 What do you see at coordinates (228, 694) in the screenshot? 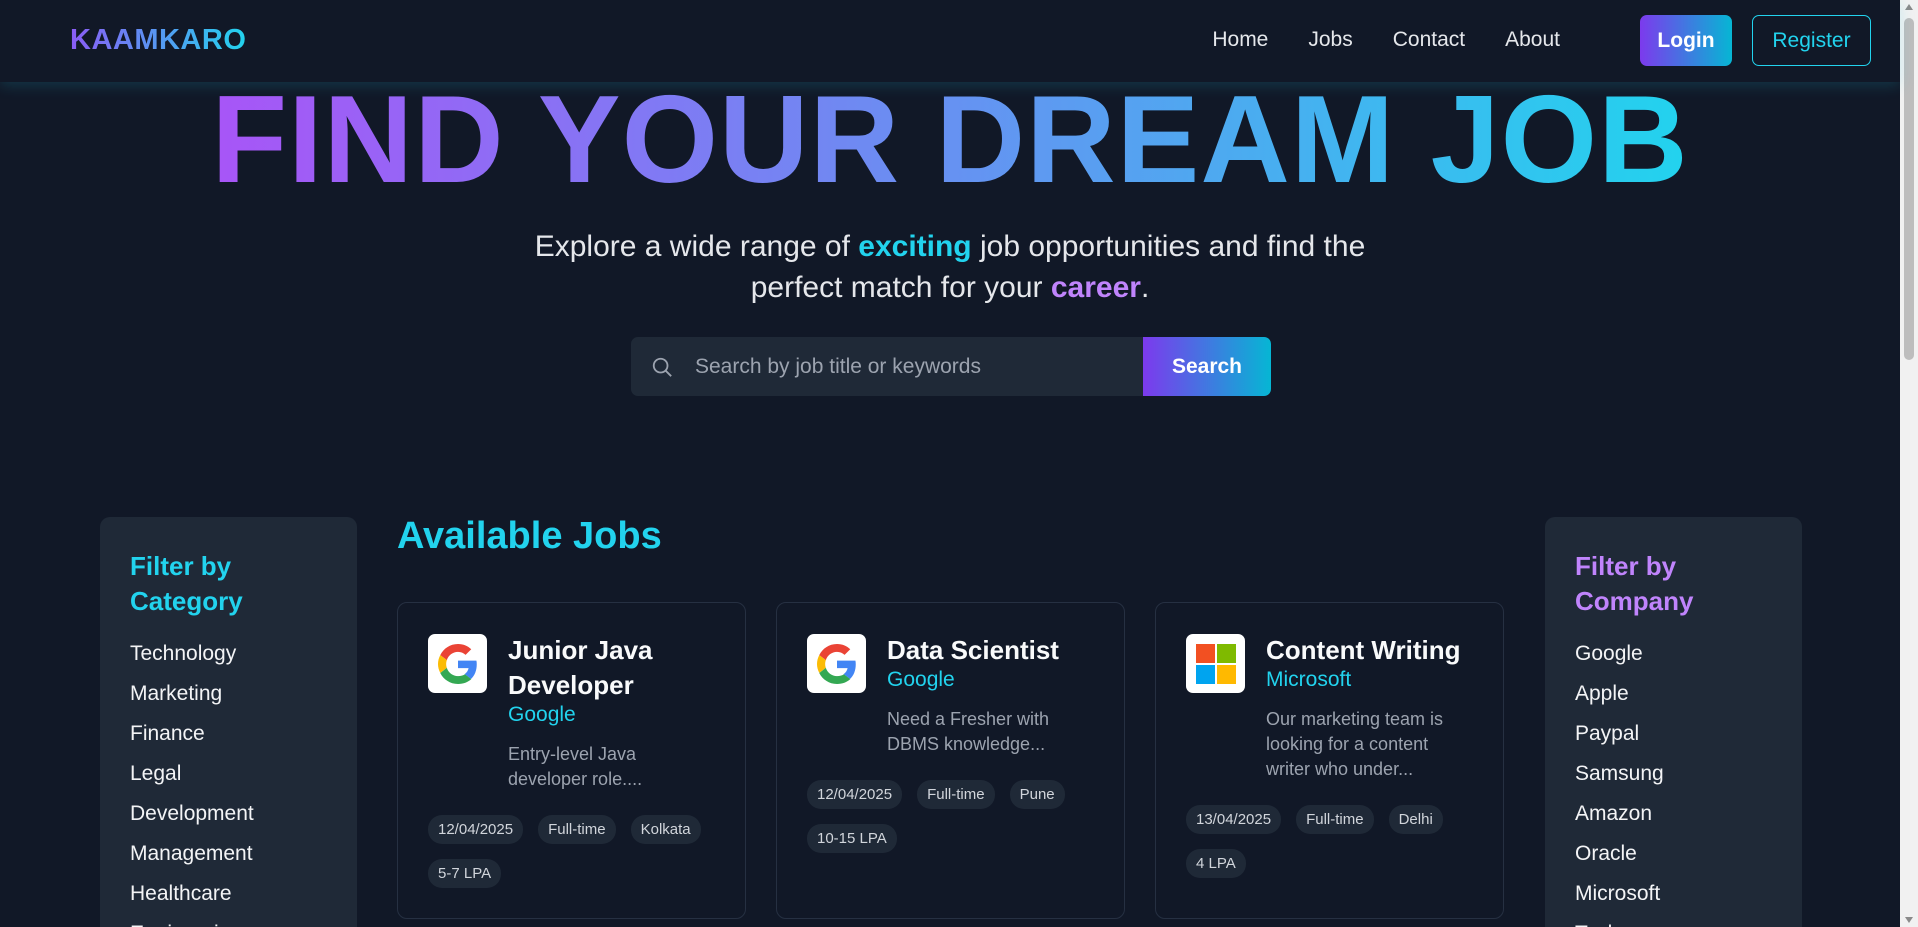
I see `category-item: Marketing` at bounding box center [228, 694].